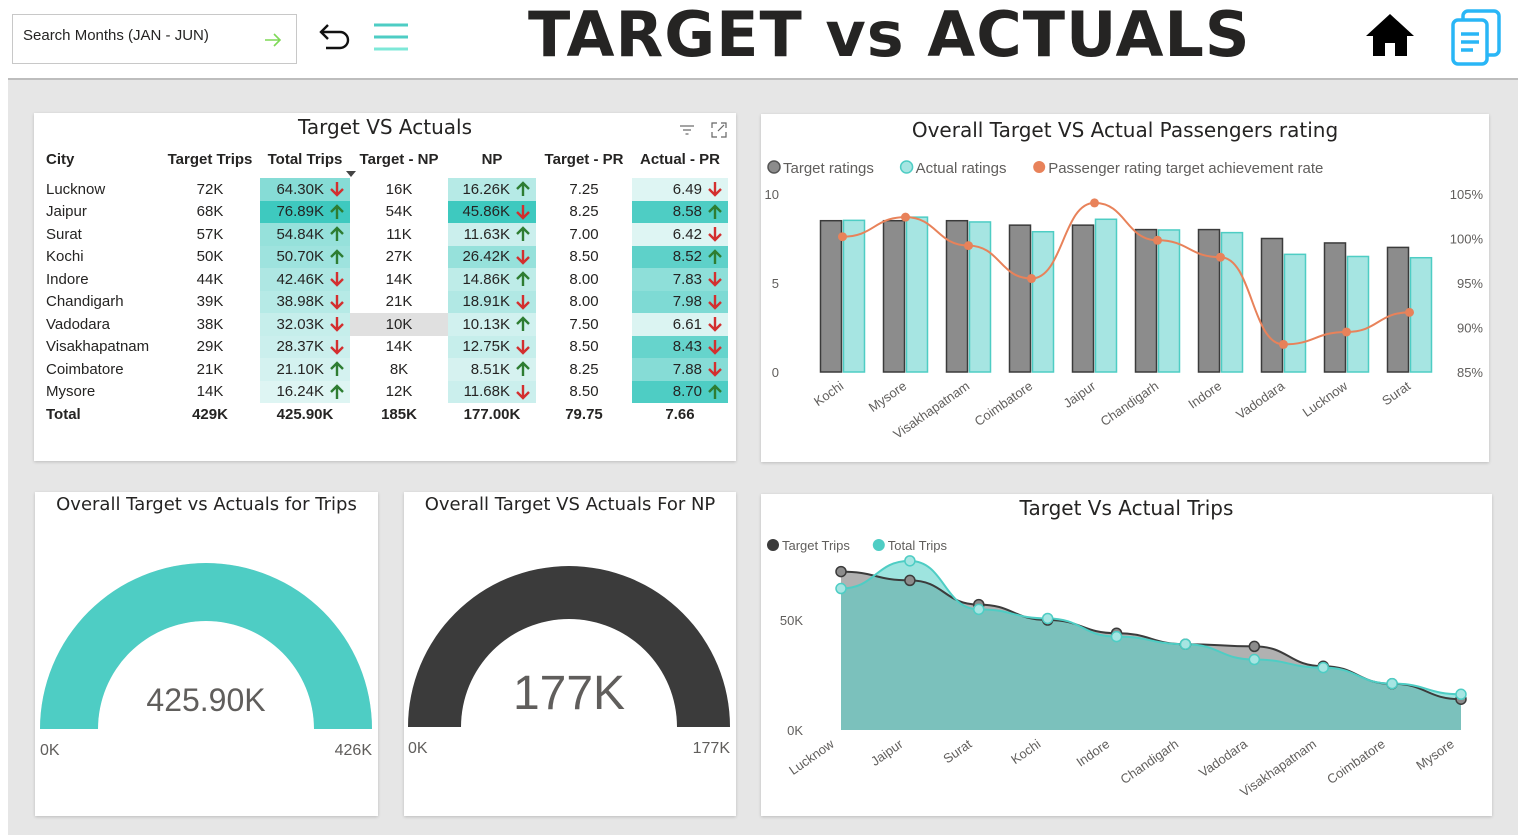  I want to click on trips-legend: Target Trips Total Trips, so click(857, 545).